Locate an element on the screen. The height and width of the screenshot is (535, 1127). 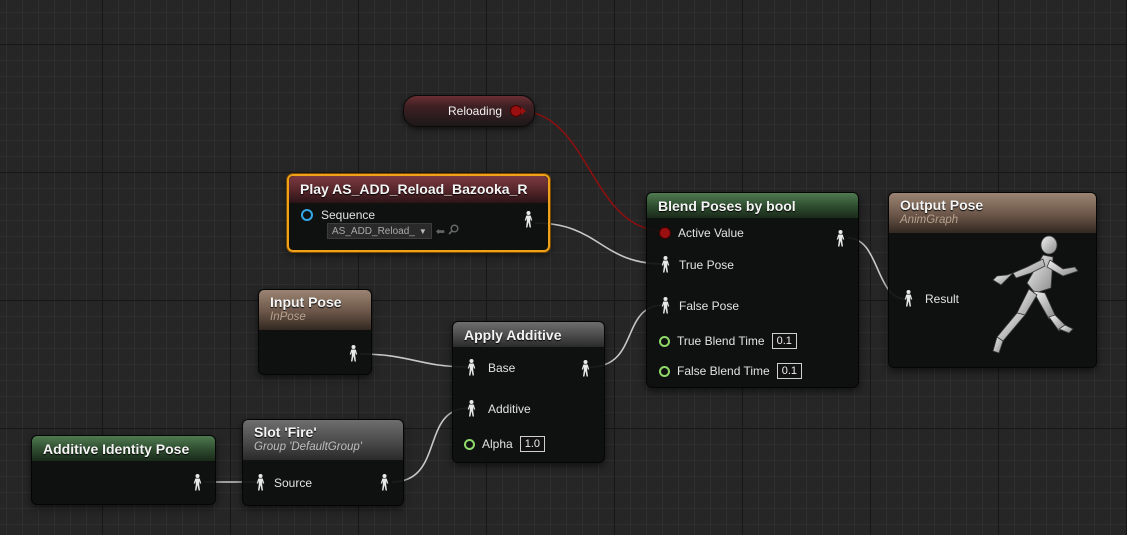
active-value-row: Active Value is located at coordinates (702, 233).